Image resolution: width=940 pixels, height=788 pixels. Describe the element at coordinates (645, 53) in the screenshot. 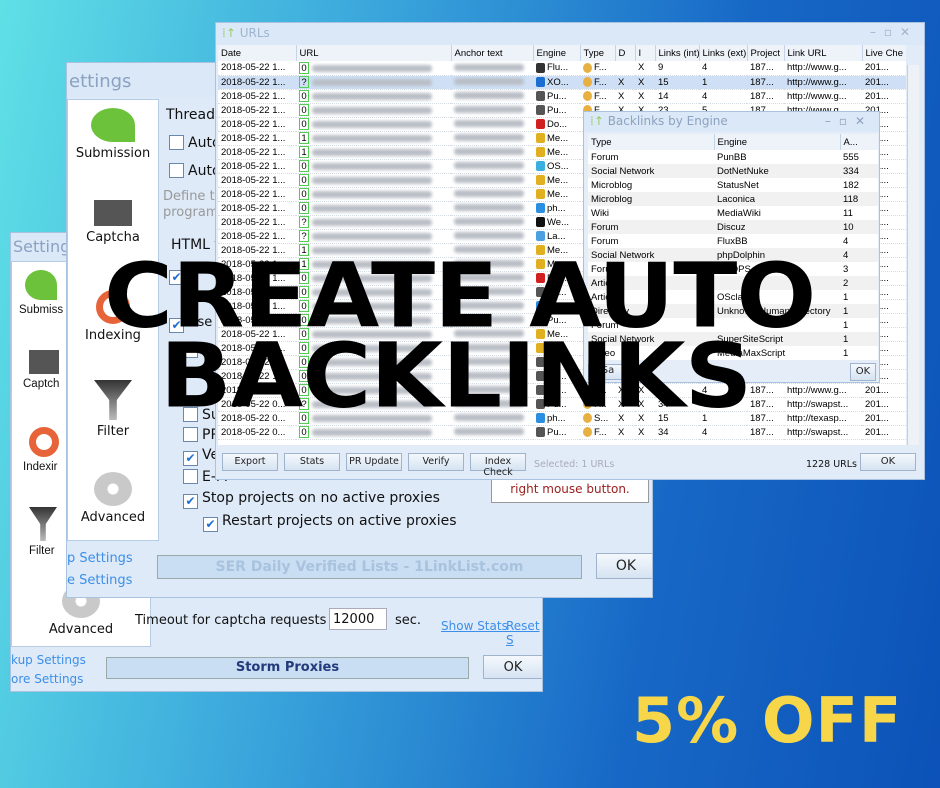

I see `column-header: I` at that location.